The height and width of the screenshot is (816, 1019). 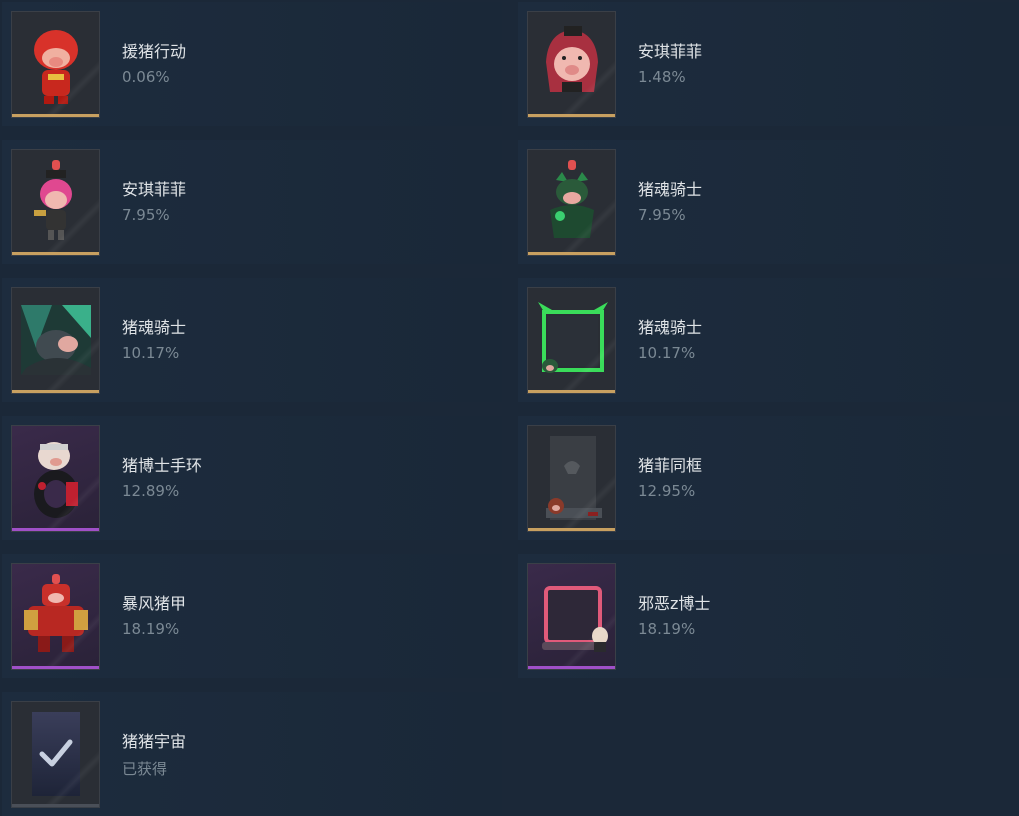 I want to click on achievement-card: 援猪行动 0.06%, so click(x=252, y=64).